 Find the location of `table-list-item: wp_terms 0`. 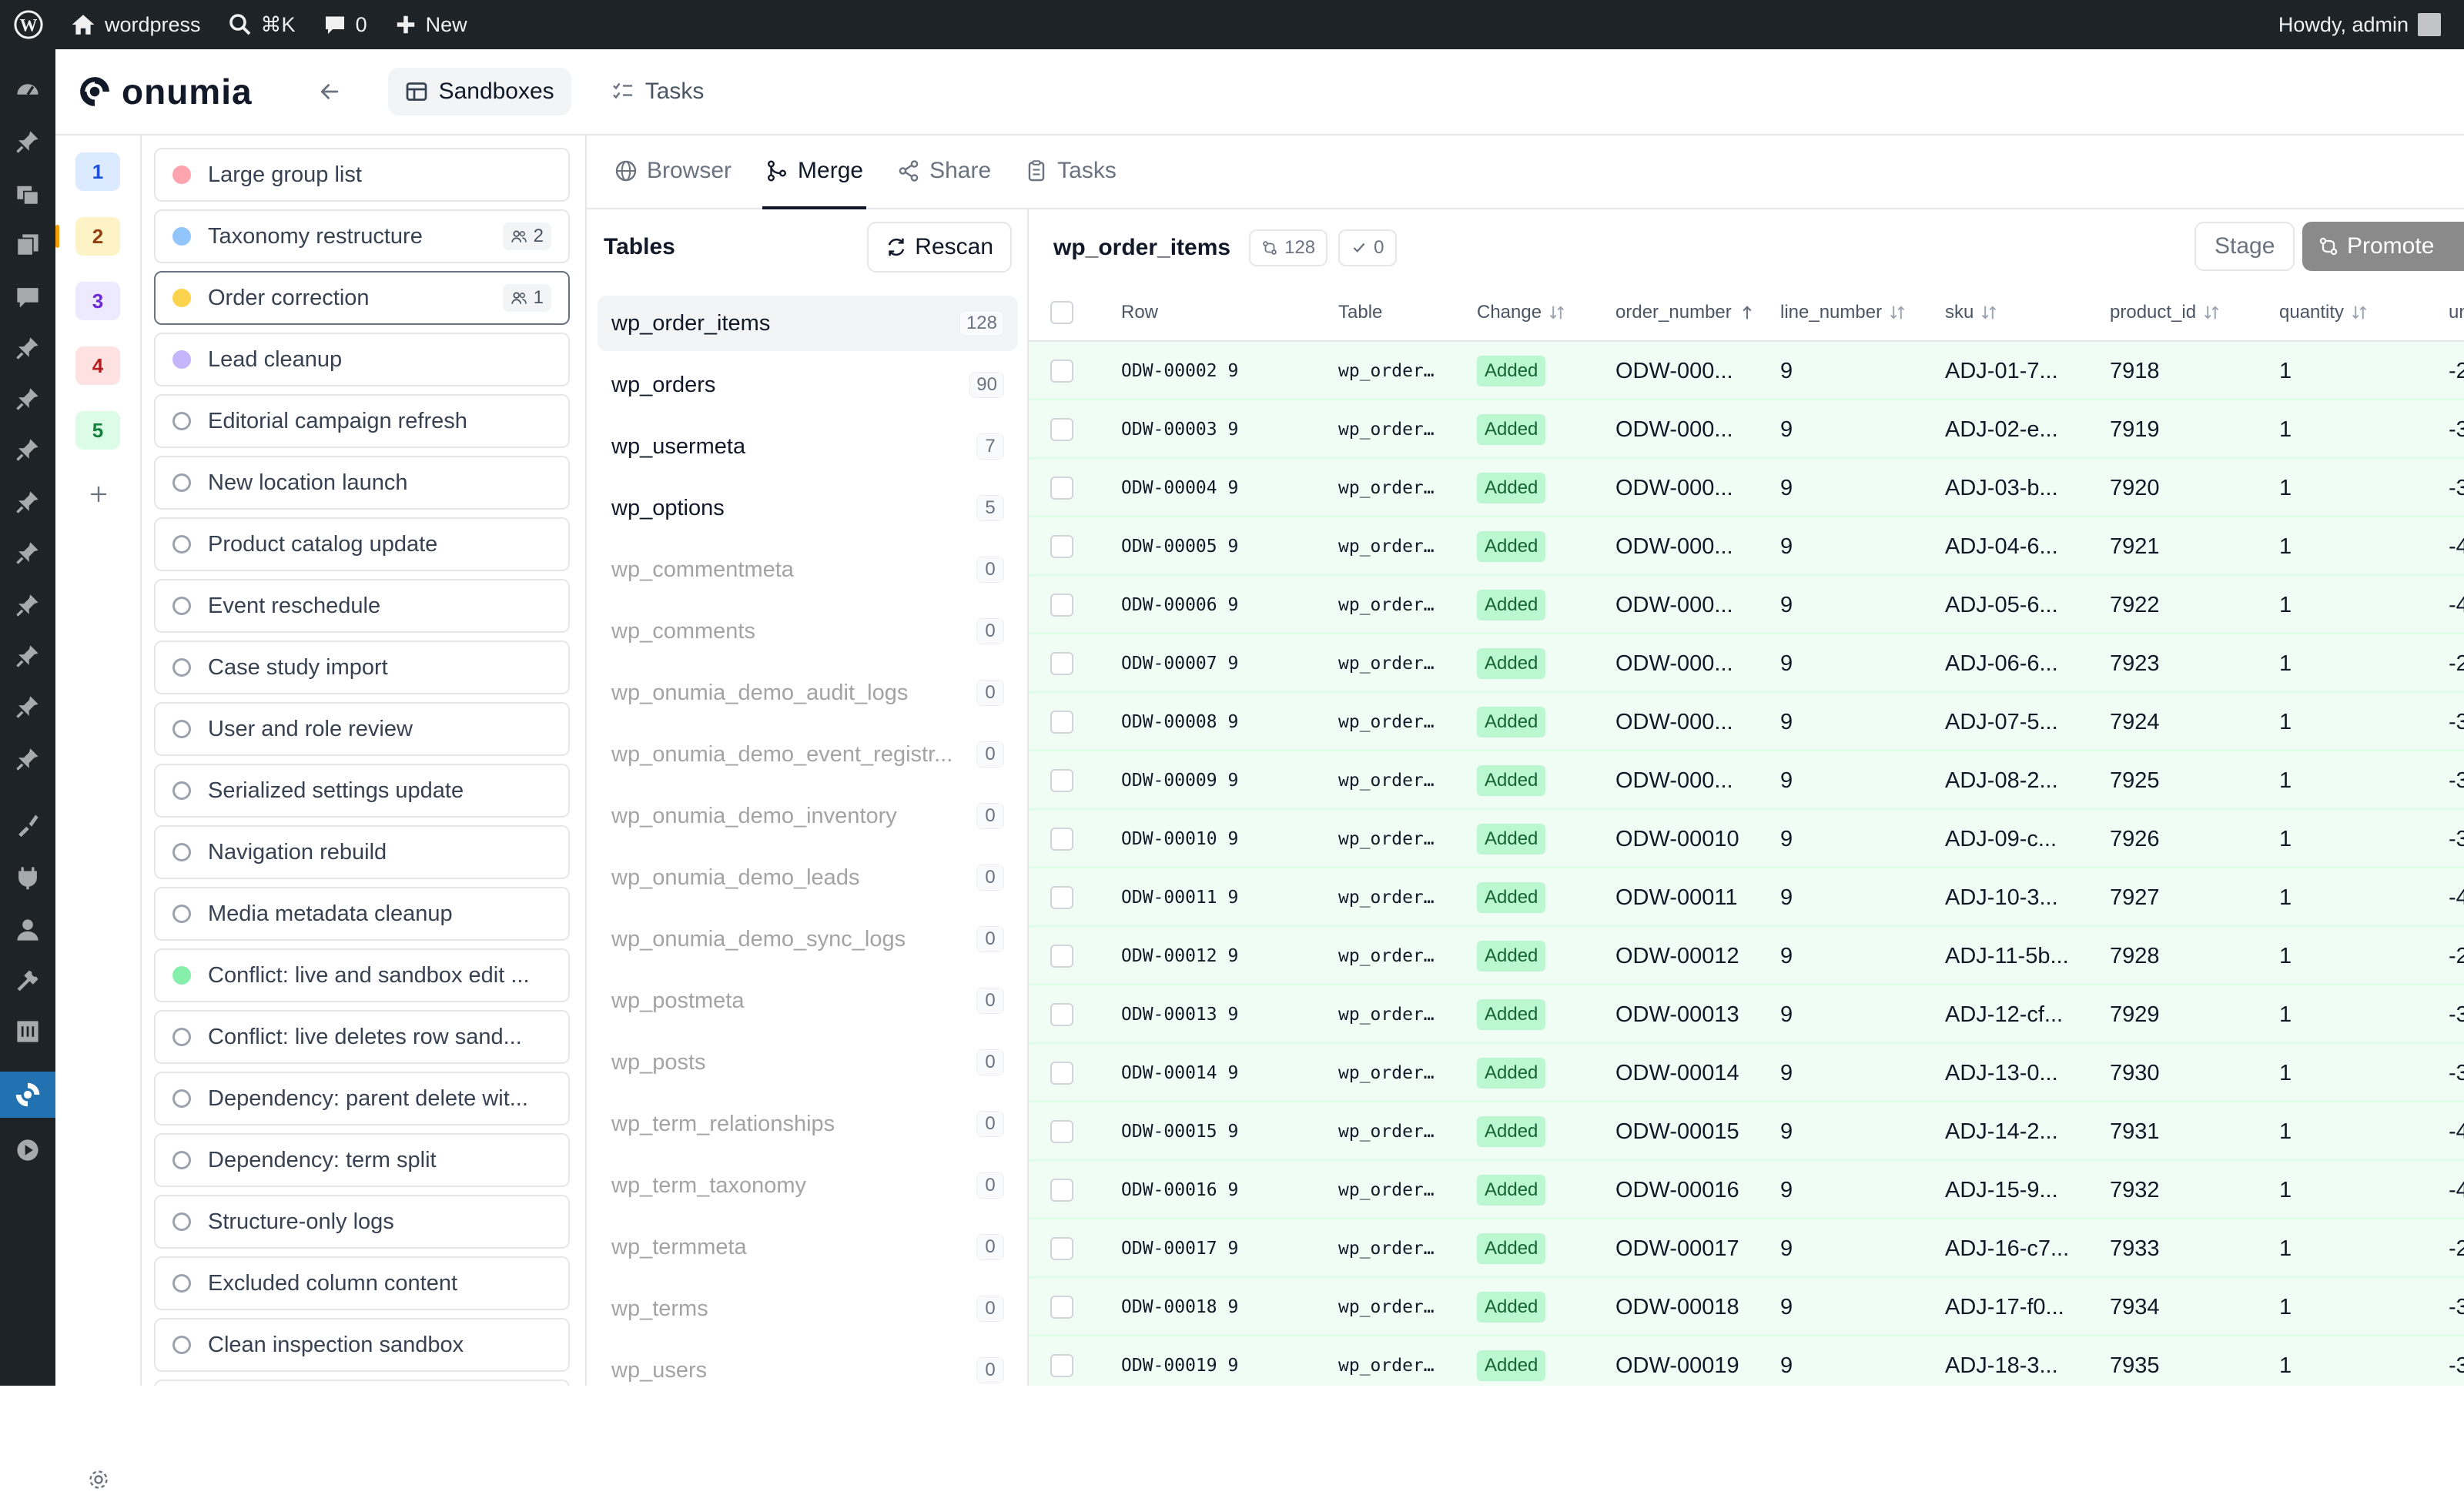

table-list-item: wp_terms 0 is located at coordinates (808, 1308).